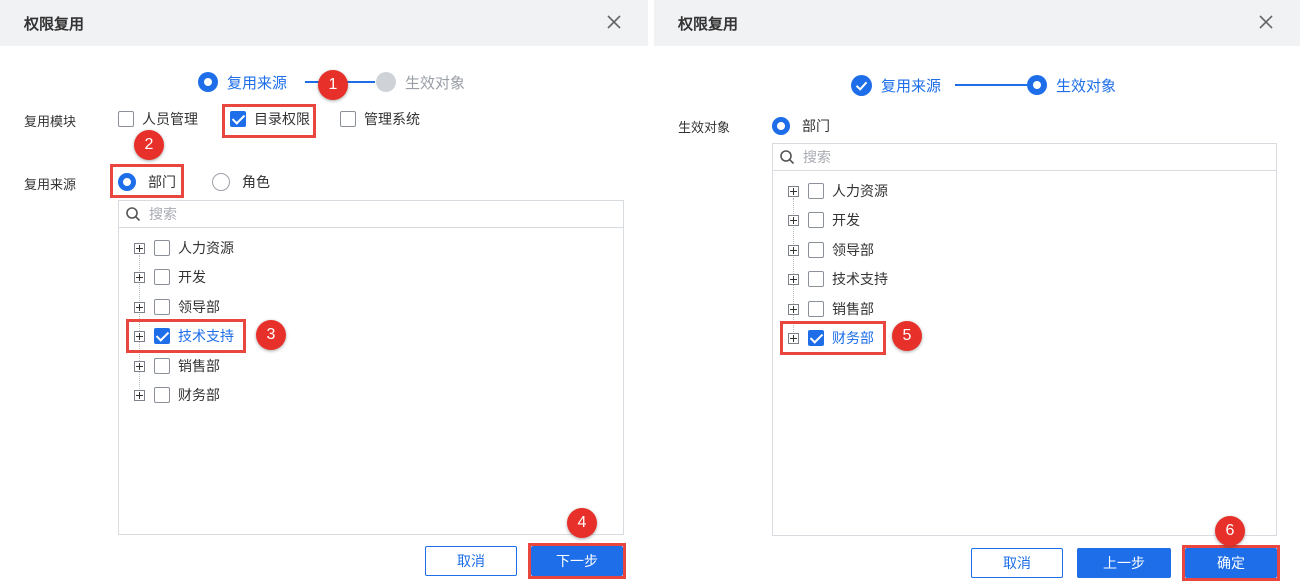 Image resolution: width=1300 pixels, height=588 pixels. I want to click on step-marker: 5, so click(907, 336).